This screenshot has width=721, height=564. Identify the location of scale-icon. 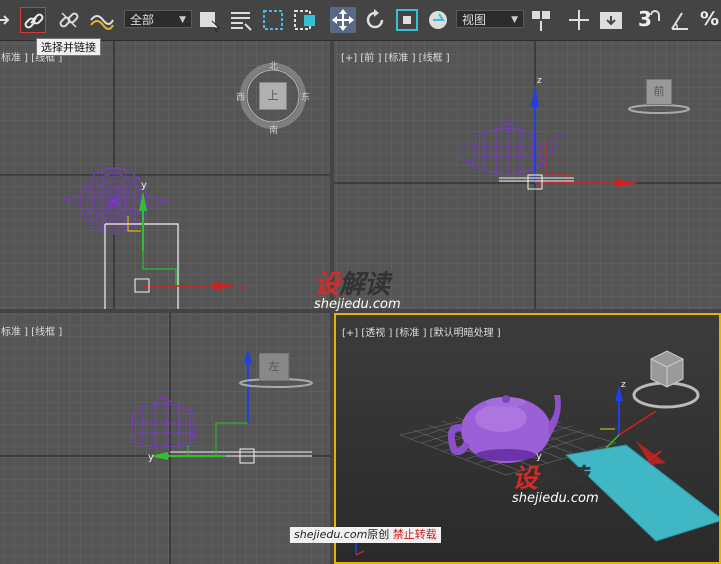
(407, 20).